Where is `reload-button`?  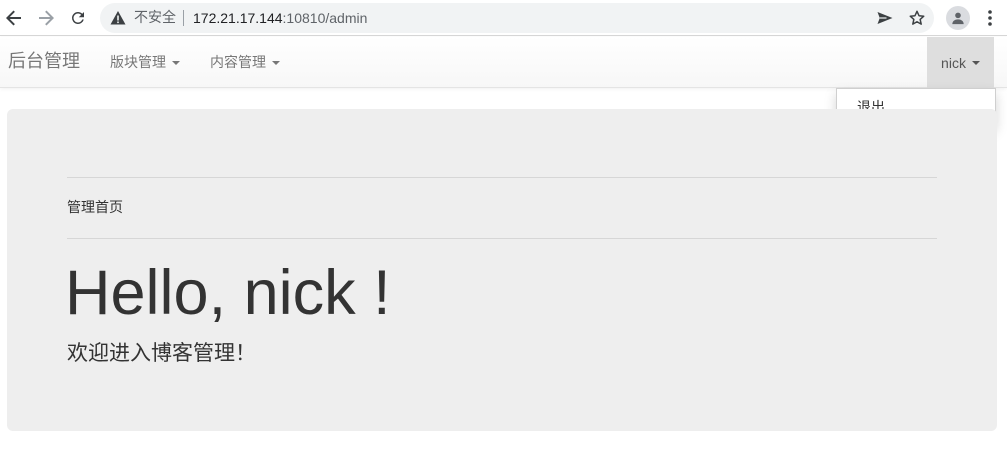 reload-button is located at coordinates (78, 18).